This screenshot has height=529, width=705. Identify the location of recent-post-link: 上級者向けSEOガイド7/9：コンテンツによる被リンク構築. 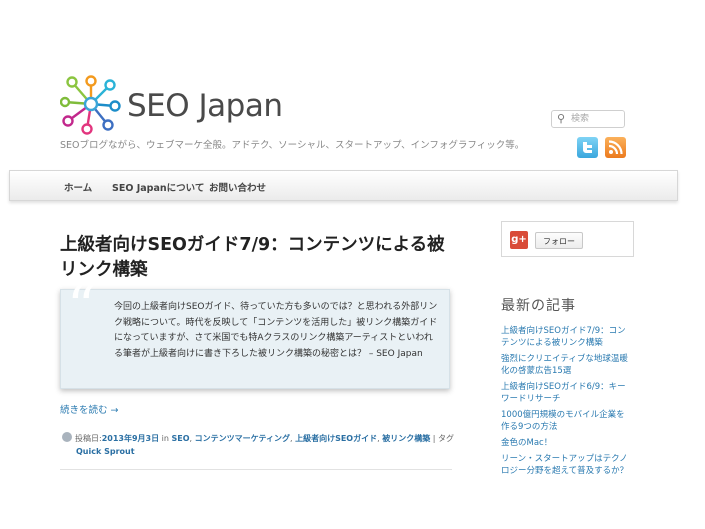
(566, 337).